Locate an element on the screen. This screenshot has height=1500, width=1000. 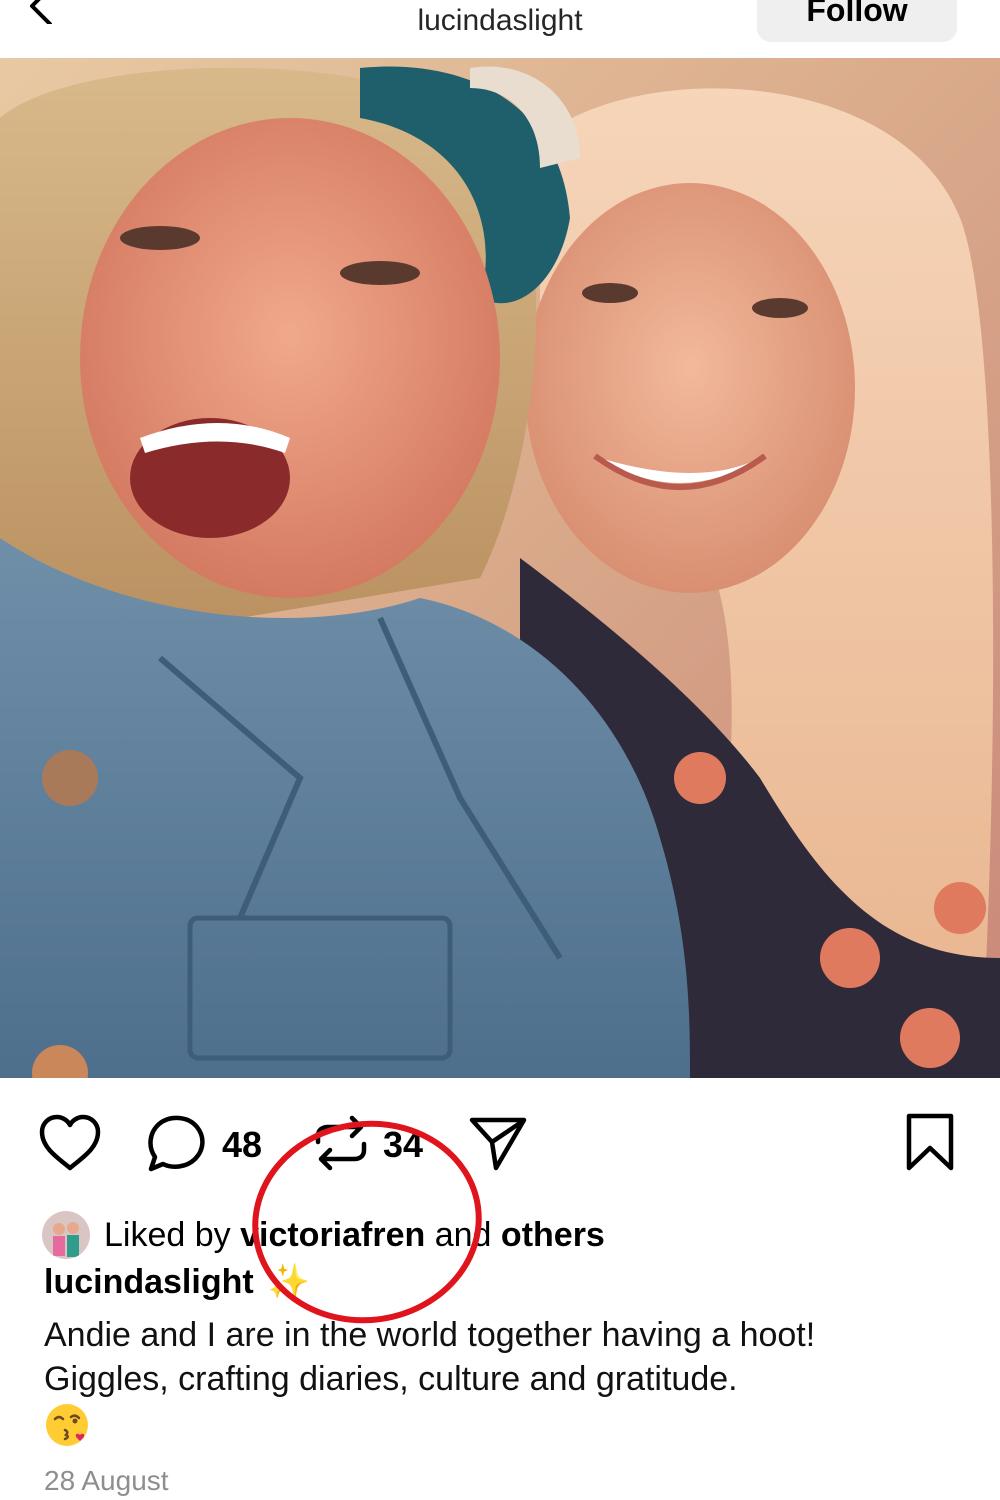
repost-icon is located at coordinates (341, 1143).